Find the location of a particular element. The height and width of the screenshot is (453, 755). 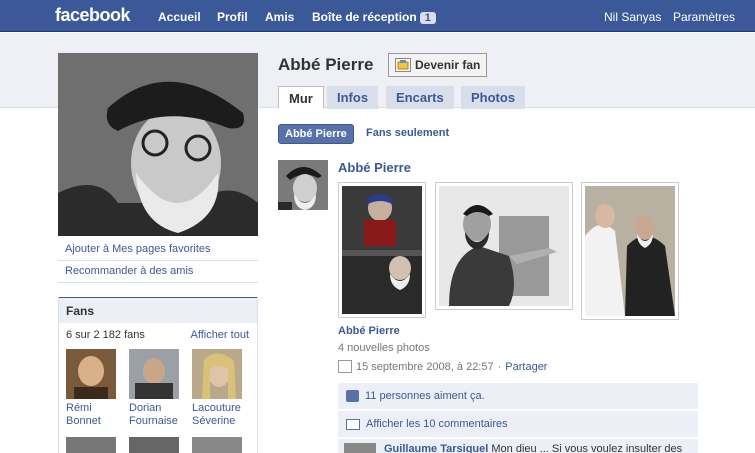

fans-title: Fans is located at coordinates (158, 310).